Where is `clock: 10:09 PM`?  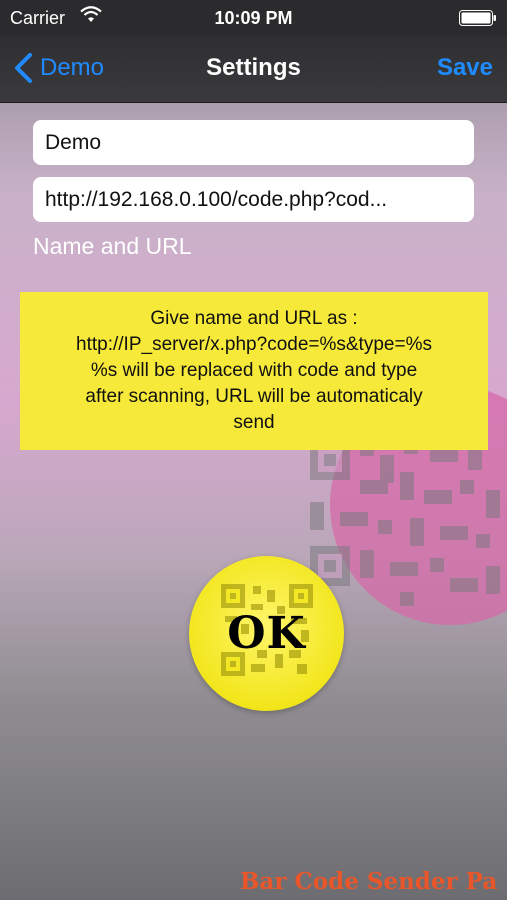 clock: 10:09 PM is located at coordinates (253, 18).